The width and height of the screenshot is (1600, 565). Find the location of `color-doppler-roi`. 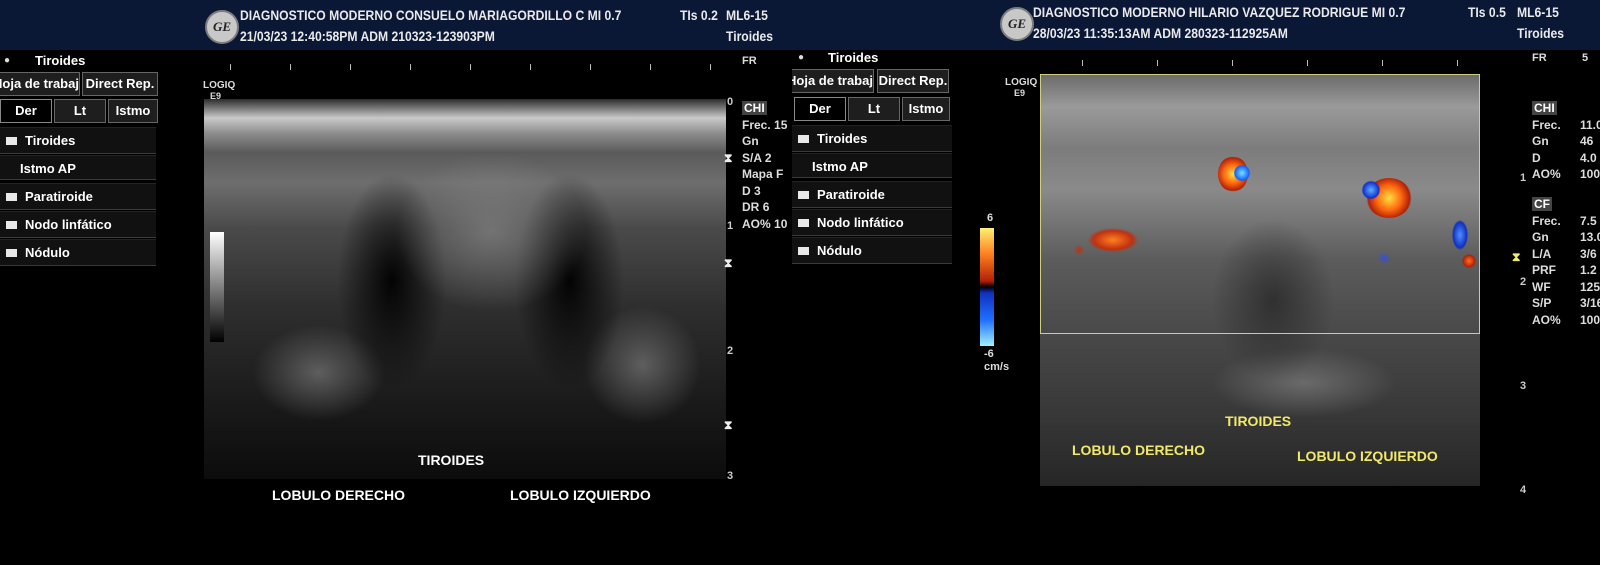

color-doppler-roi is located at coordinates (1260, 204).